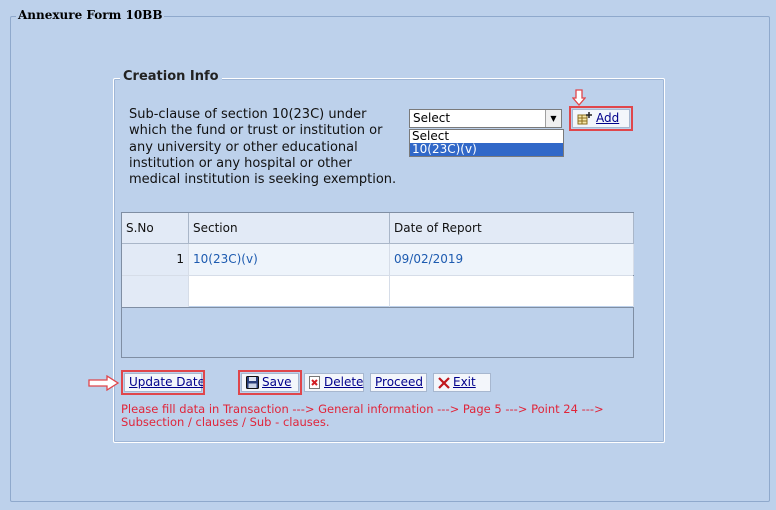  I want to click on subclause-dropdown-list: Select 10(23C)(v), so click(486, 143).